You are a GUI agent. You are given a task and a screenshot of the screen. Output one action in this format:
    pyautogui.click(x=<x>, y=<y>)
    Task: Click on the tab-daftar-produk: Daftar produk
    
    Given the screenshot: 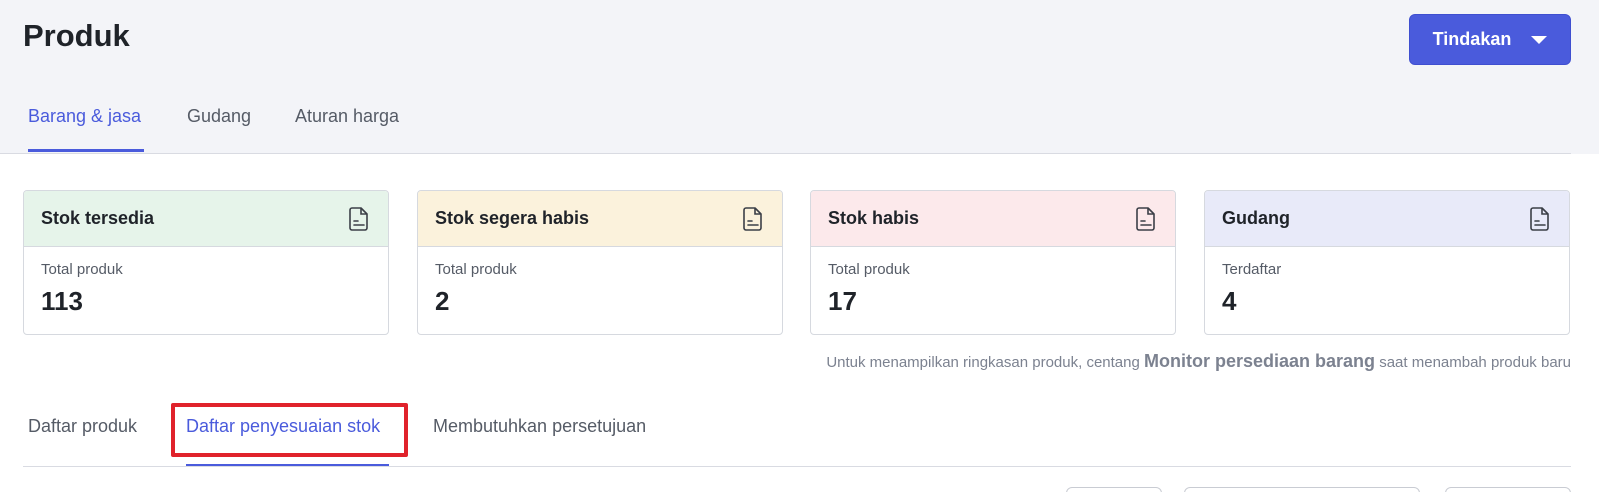 What is the action you would take?
    pyautogui.click(x=82, y=426)
    